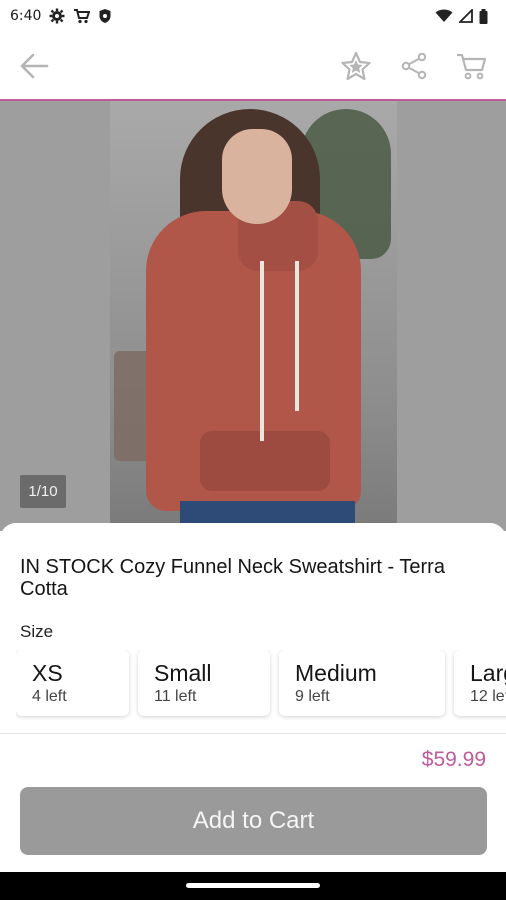 The width and height of the screenshot is (506, 900). What do you see at coordinates (444, 15) in the screenshot?
I see `wifi-icon` at bounding box center [444, 15].